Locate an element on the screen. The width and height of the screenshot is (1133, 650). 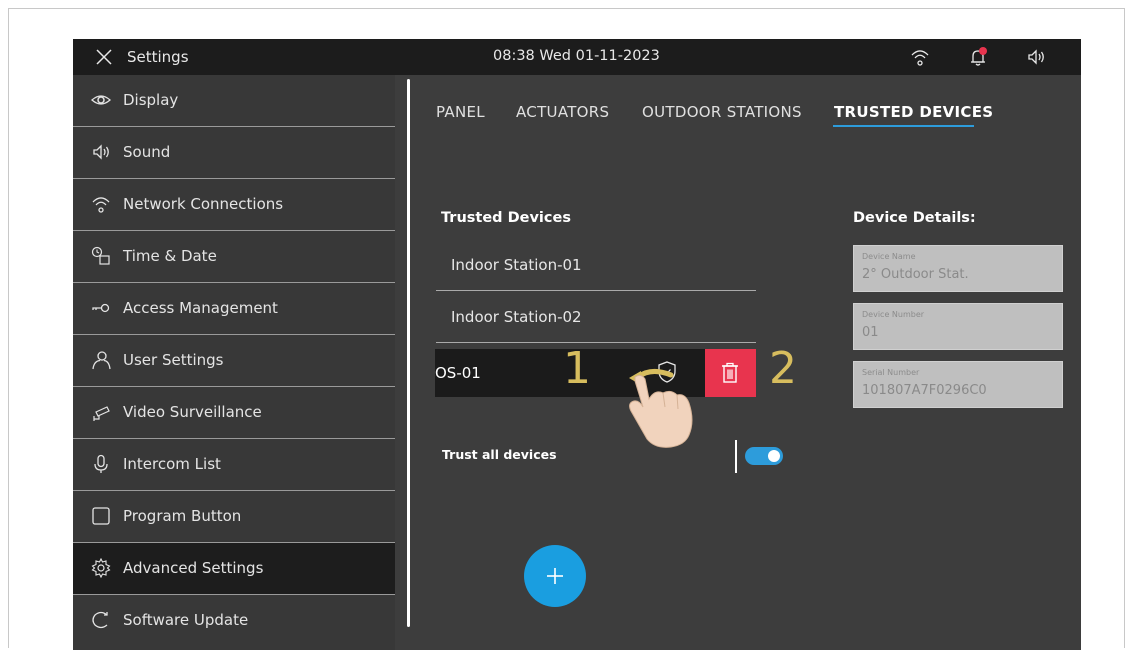
device-name-field: Device Name 2° Outdoor Stat. is located at coordinates (958, 268).